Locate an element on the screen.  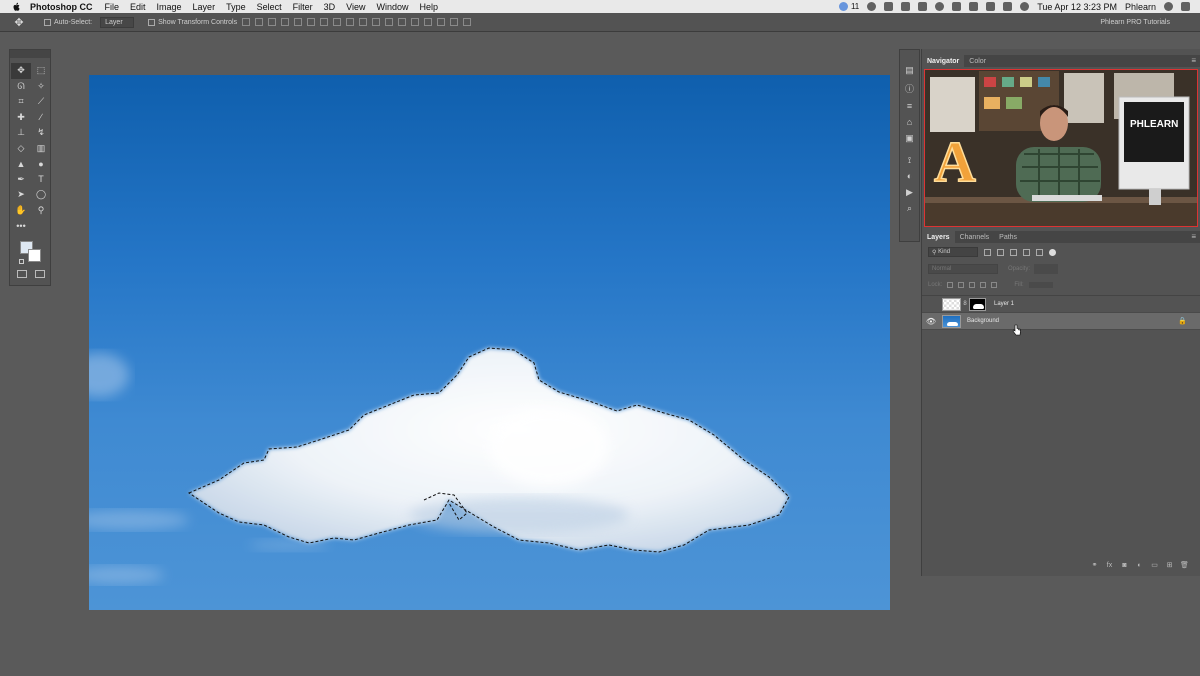
path-selection-tool-icon: ➤ is located at coordinates (21, 195).